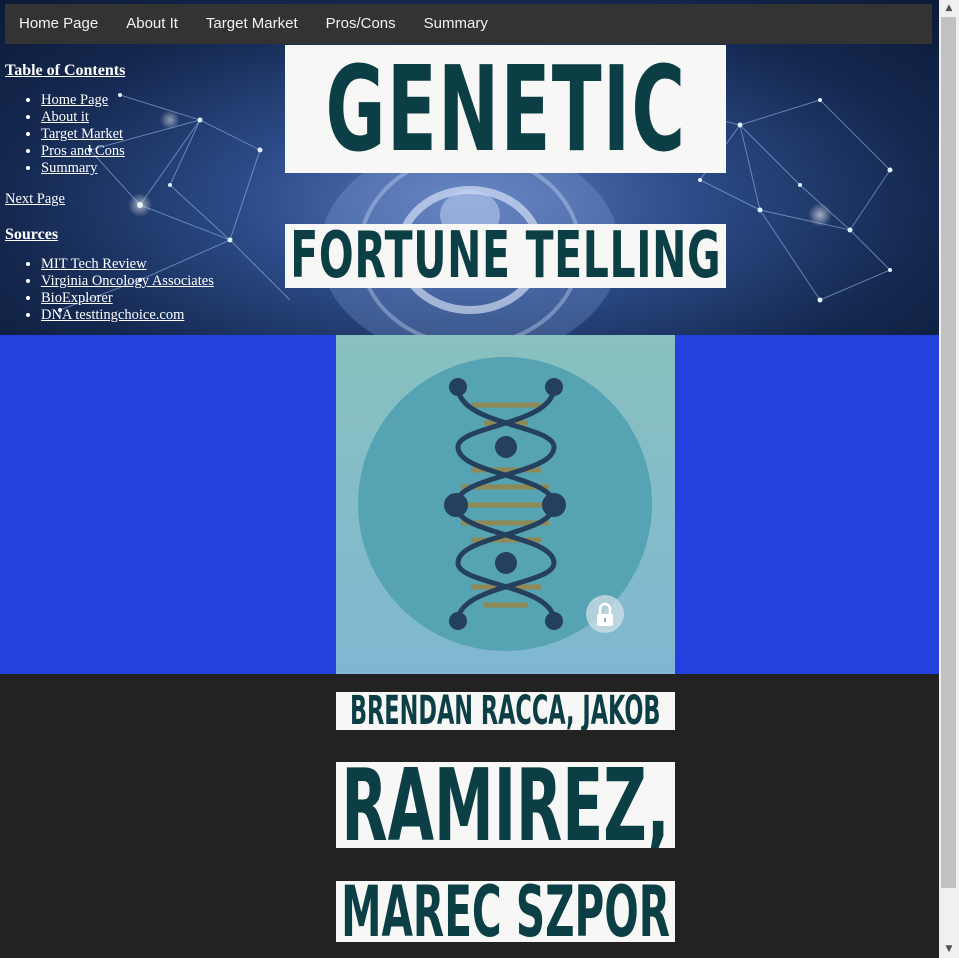 The image size is (959, 958). I want to click on source-link-dna-testing: DNA testtingchoice.com, so click(112, 315).